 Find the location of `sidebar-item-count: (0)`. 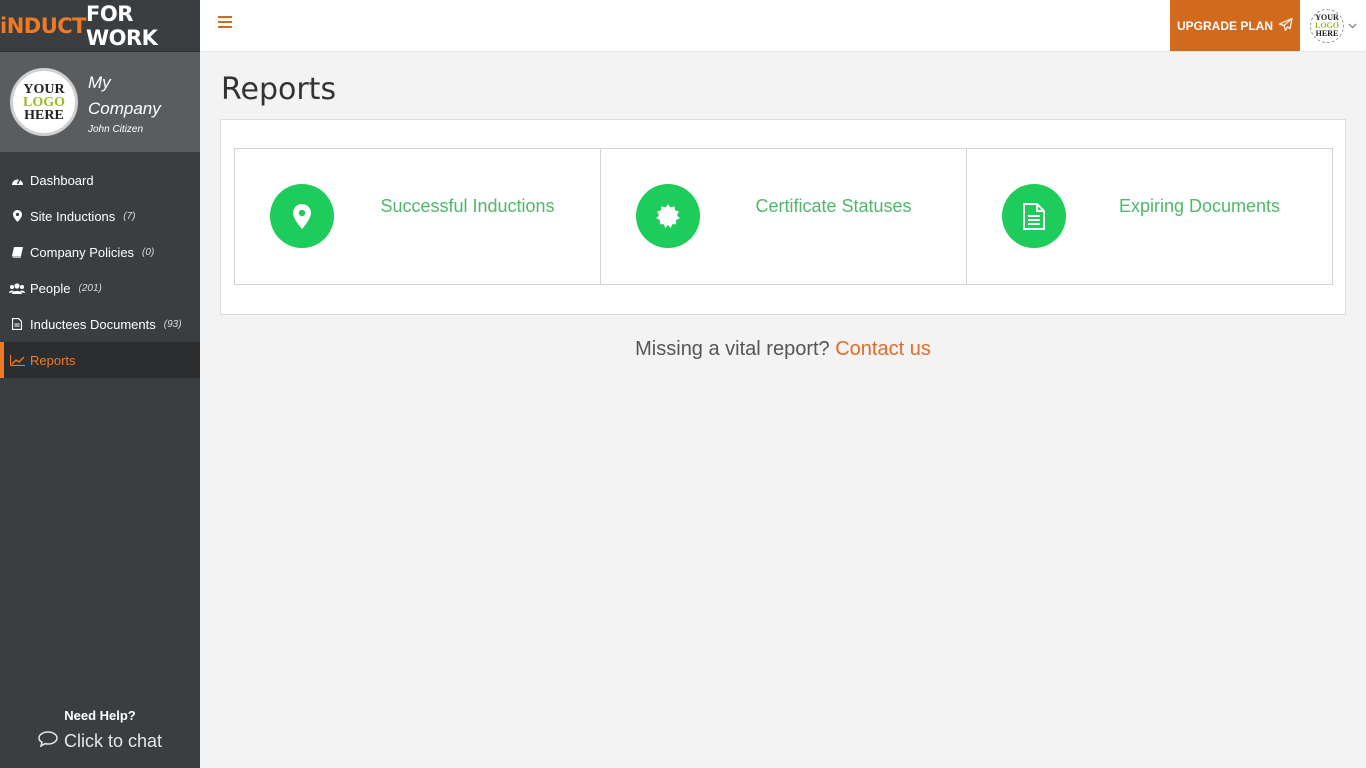

sidebar-item-count: (0) is located at coordinates (148, 252).